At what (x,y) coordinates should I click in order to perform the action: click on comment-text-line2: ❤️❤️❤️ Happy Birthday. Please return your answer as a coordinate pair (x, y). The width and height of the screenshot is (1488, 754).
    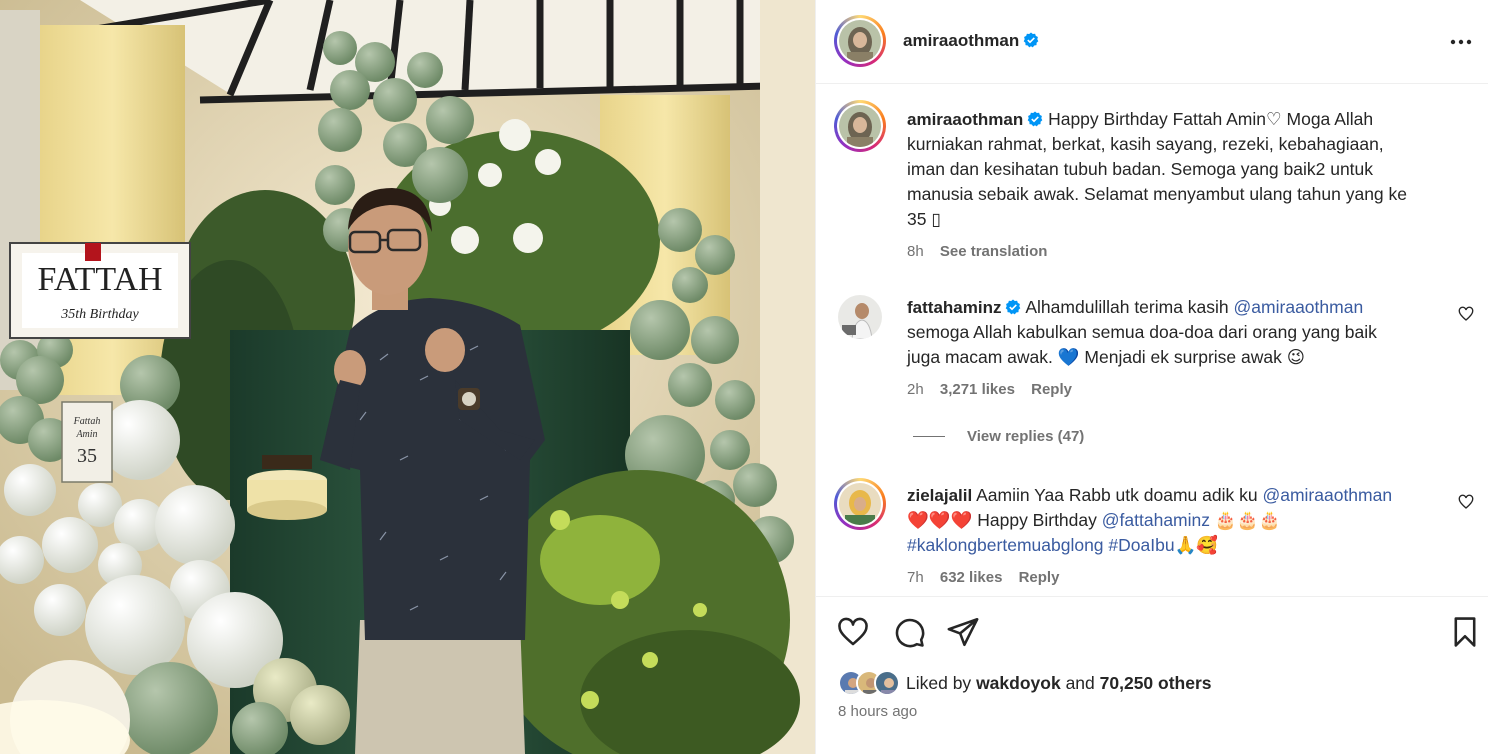
    Looking at the image, I should click on (1002, 520).